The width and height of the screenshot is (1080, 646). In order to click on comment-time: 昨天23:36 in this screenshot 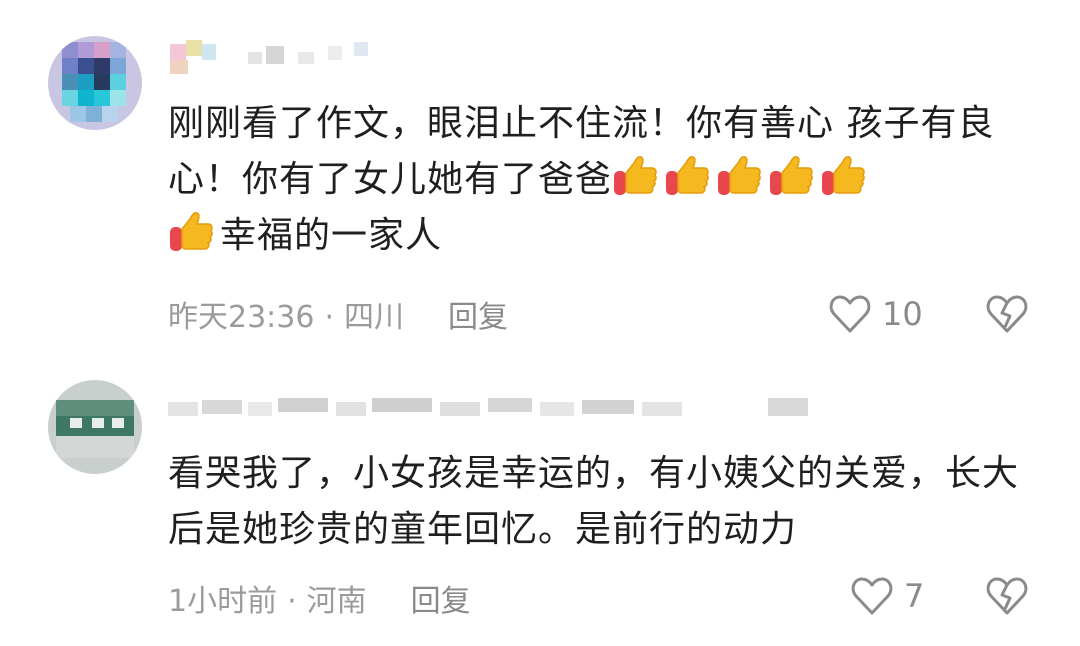, I will do `click(241, 317)`.